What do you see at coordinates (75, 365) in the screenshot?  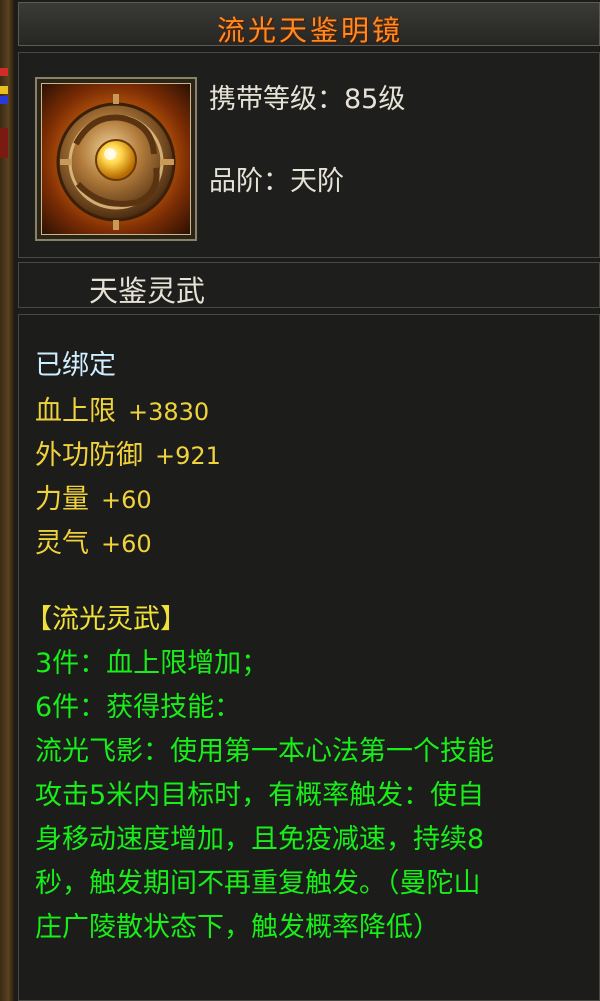 I see `bound-status: 已绑定` at bounding box center [75, 365].